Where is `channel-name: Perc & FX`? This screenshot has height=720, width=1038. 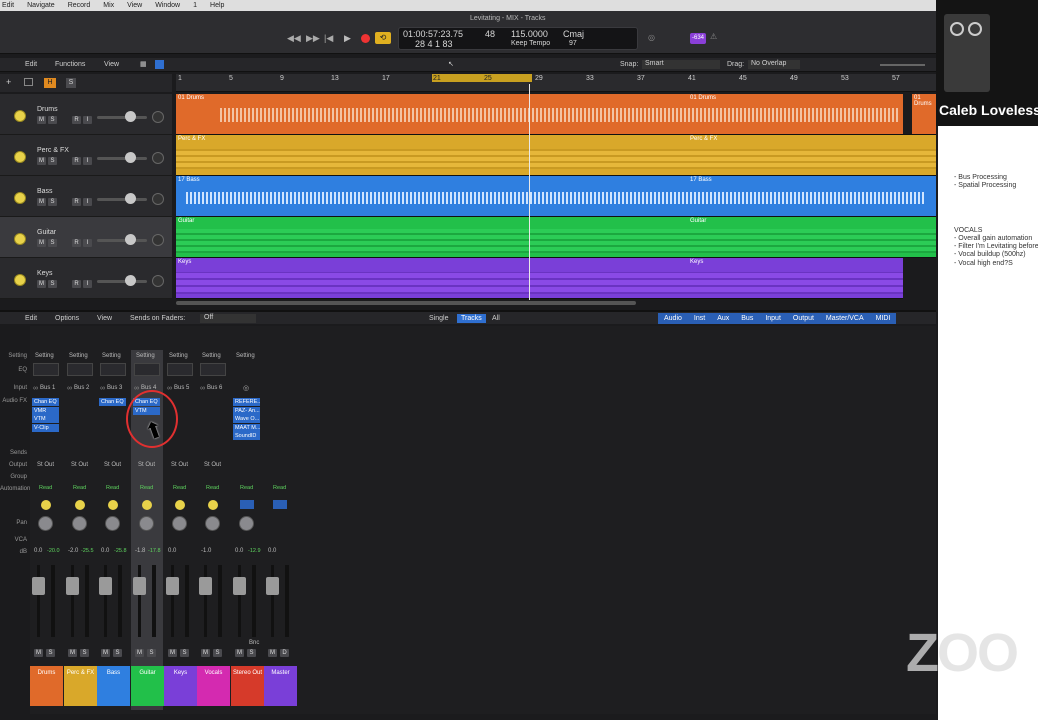
channel-name: Perc & FX is located at coordinates (80, 686).